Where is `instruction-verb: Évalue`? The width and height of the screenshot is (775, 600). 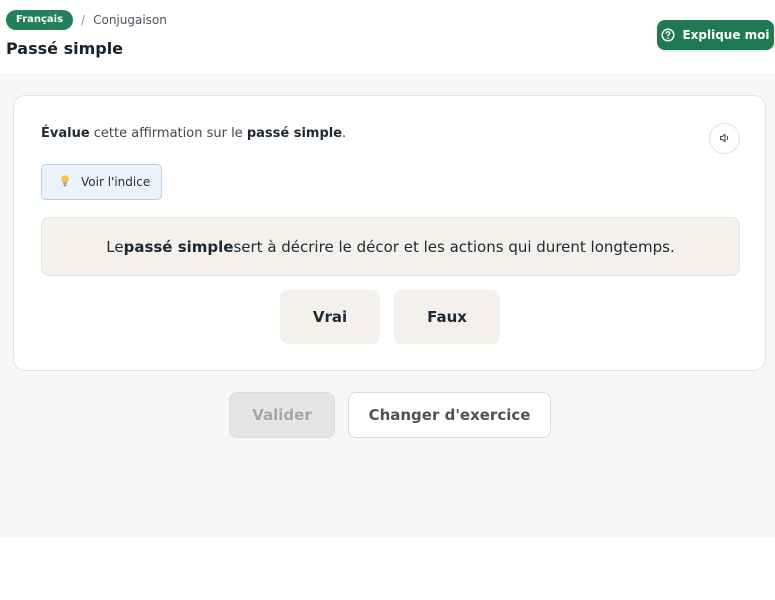 instruction-verb: Évalue is located at coordinates (65, 133).